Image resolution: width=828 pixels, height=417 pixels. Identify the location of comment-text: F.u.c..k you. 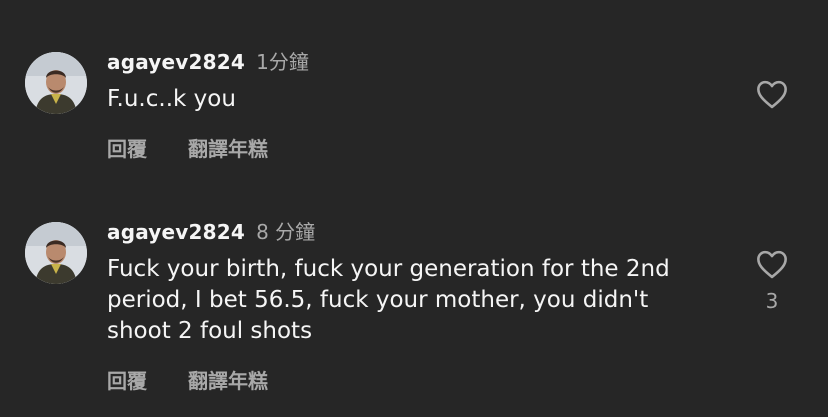
(171, 99).